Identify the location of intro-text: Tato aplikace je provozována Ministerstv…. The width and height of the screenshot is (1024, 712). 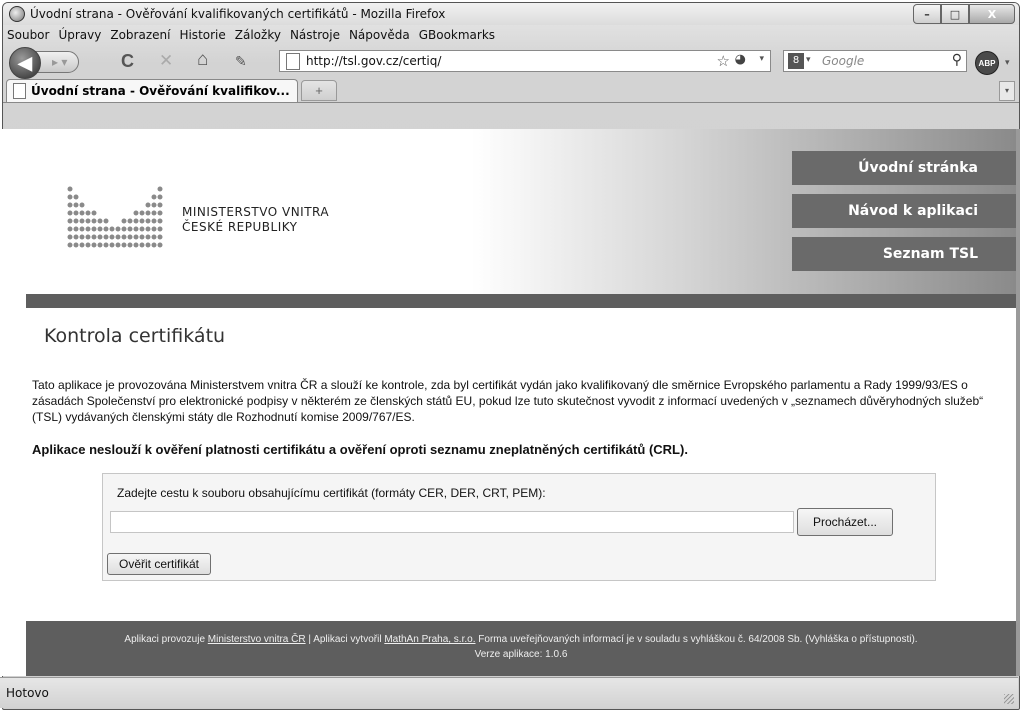
(508, 401).